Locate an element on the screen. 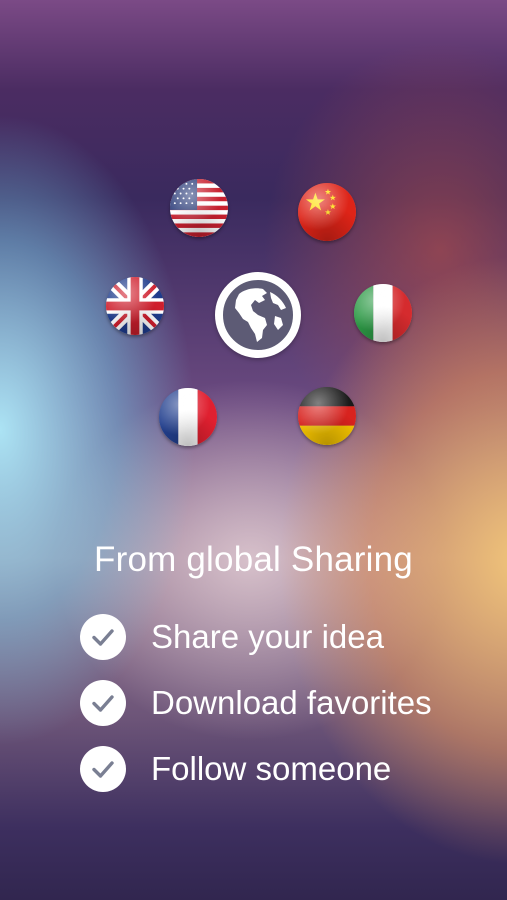 Image resolution: width=507 pixels, height=900 pixels. italy-flag-icon is located at coordinates (383, 313).